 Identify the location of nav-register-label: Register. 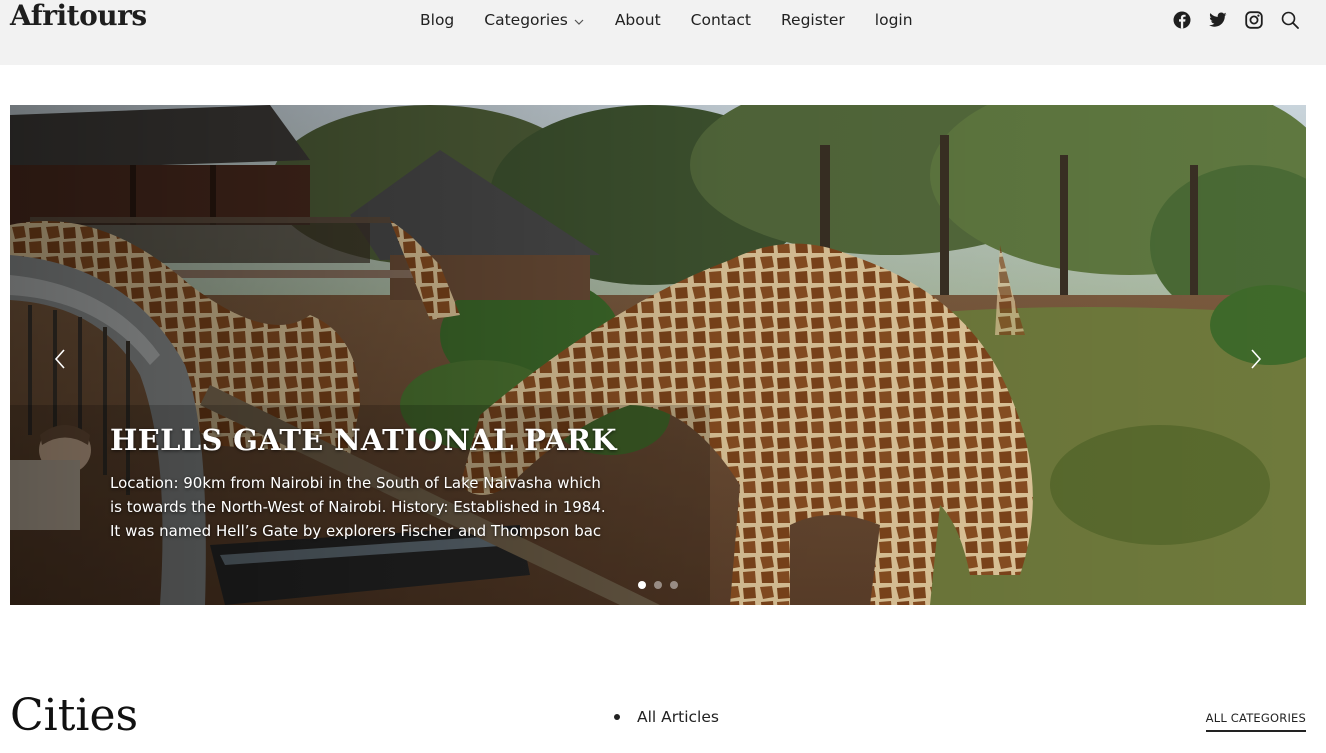
(812, 20).